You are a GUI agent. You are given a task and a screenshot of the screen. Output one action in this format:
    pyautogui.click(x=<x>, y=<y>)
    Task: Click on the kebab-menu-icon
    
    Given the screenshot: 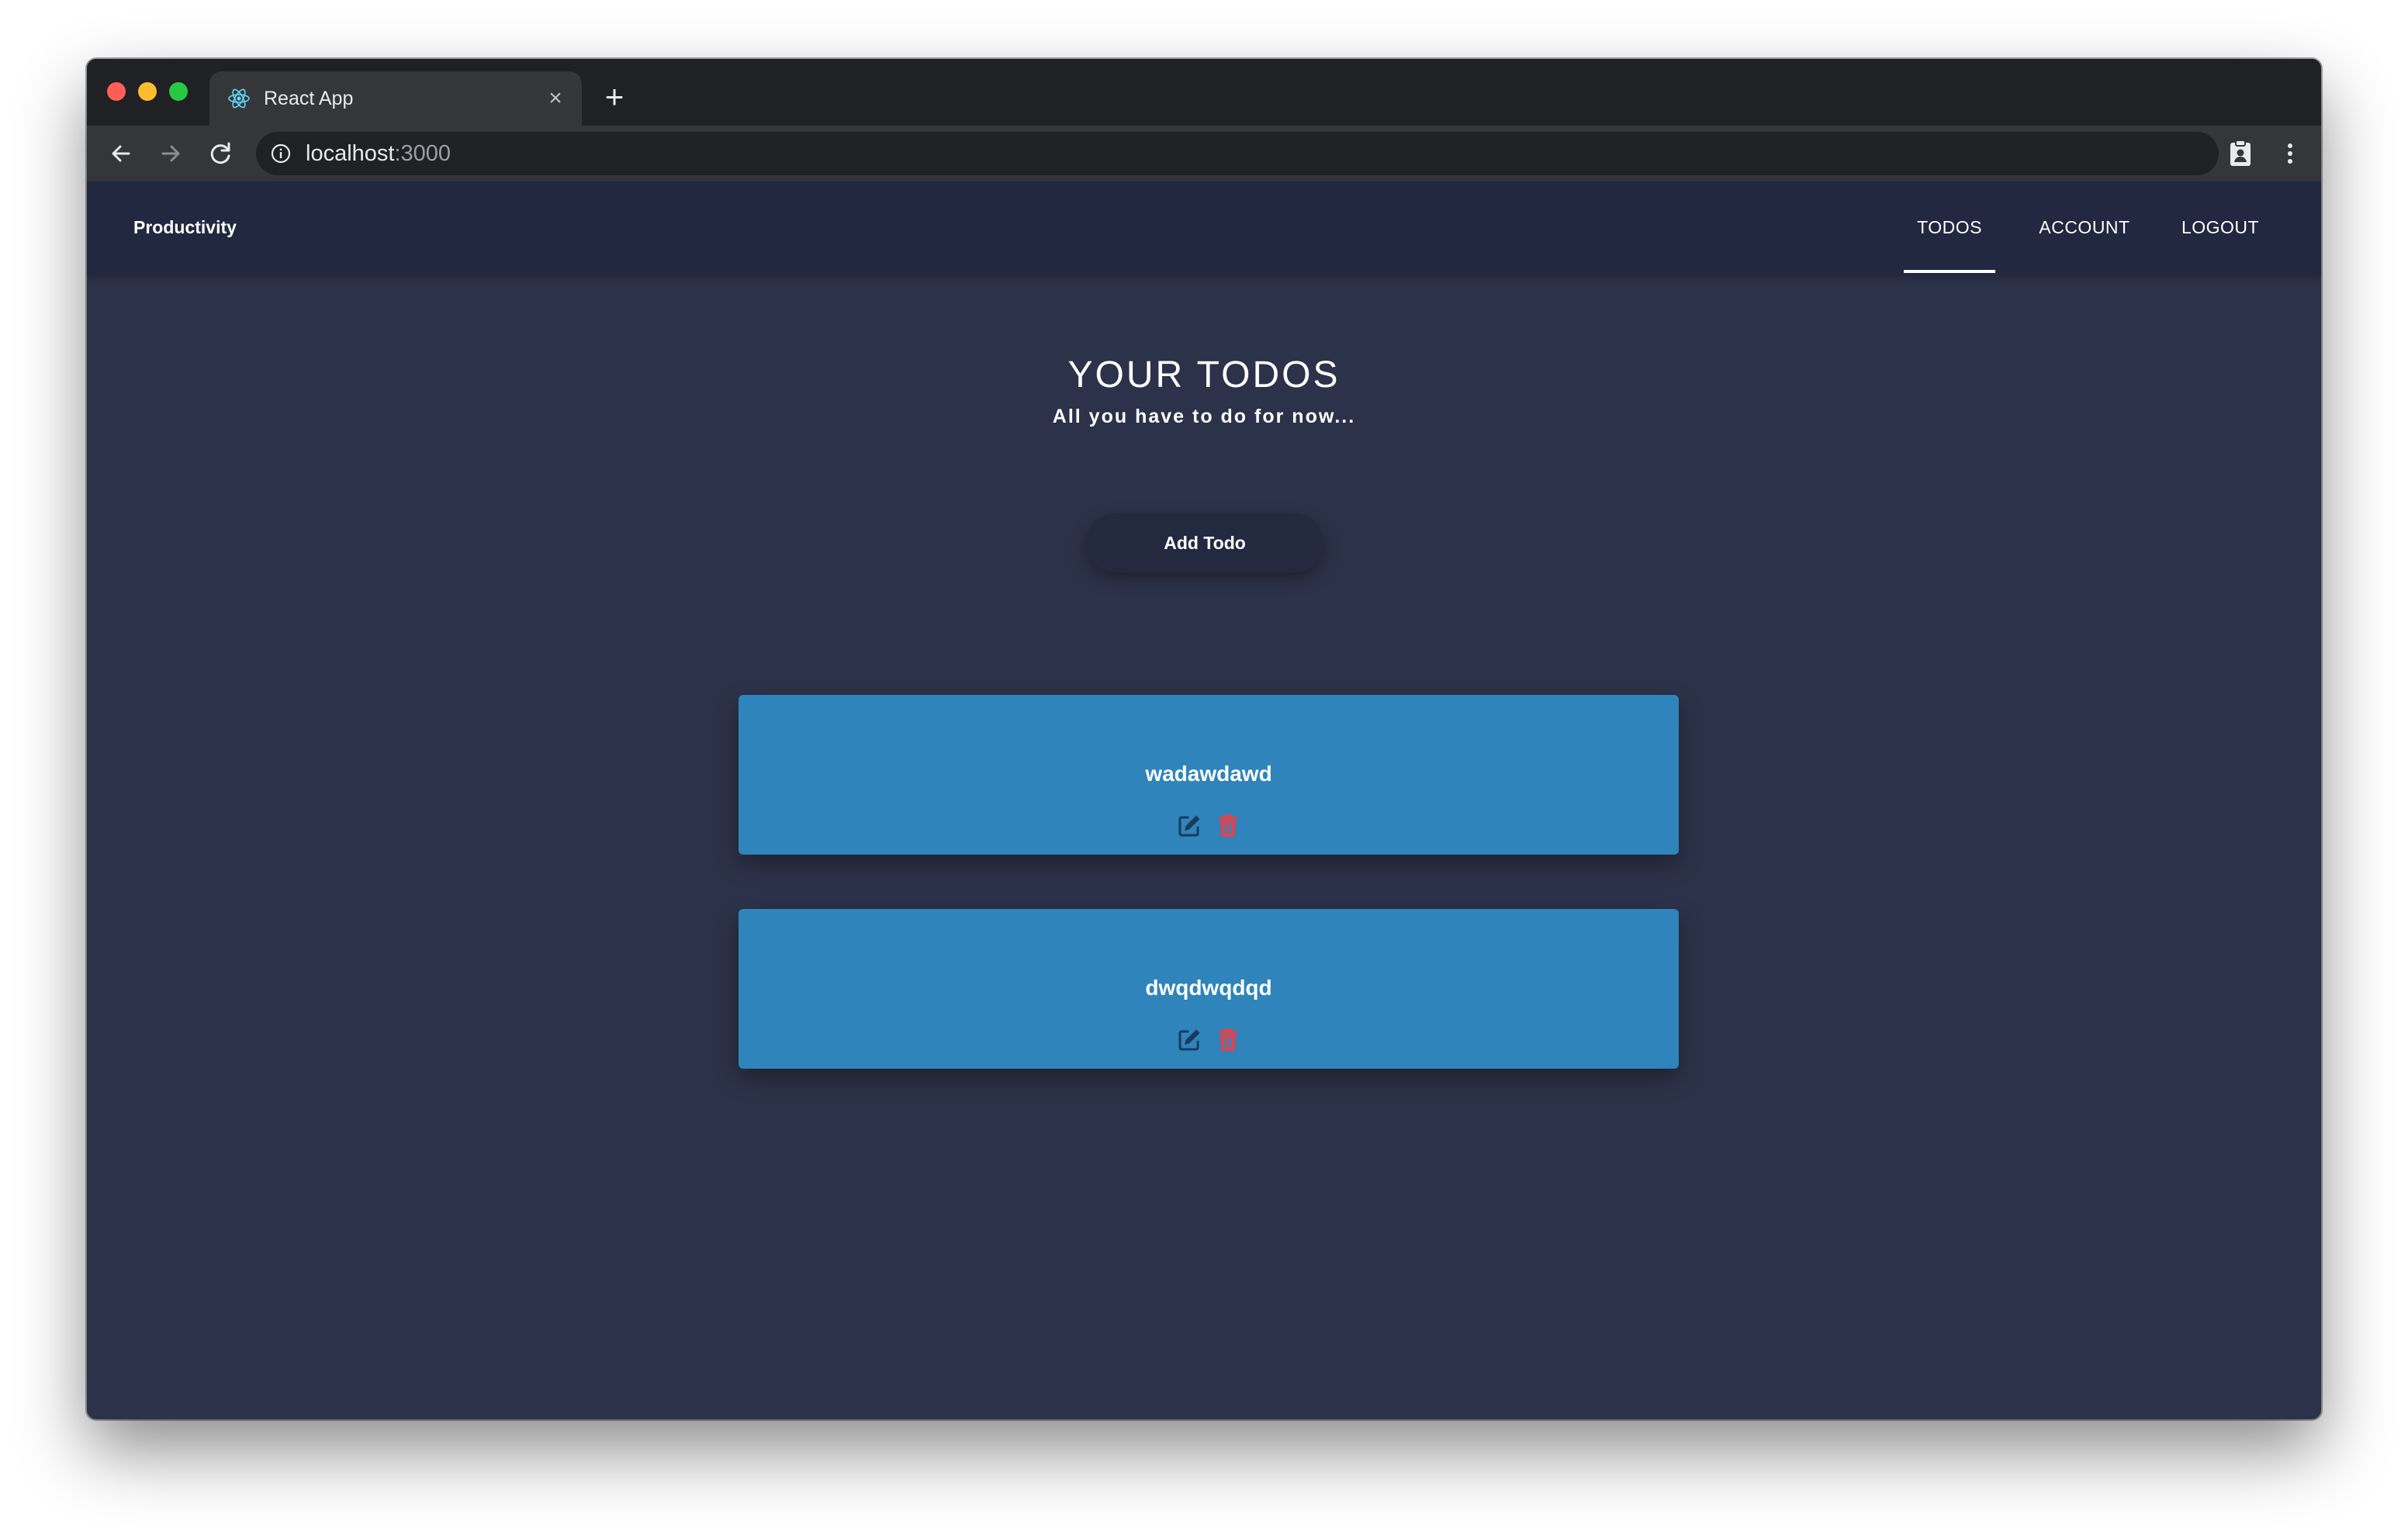 What is the action you would take?
    pyautogui.click(x=2290, y=153)
    